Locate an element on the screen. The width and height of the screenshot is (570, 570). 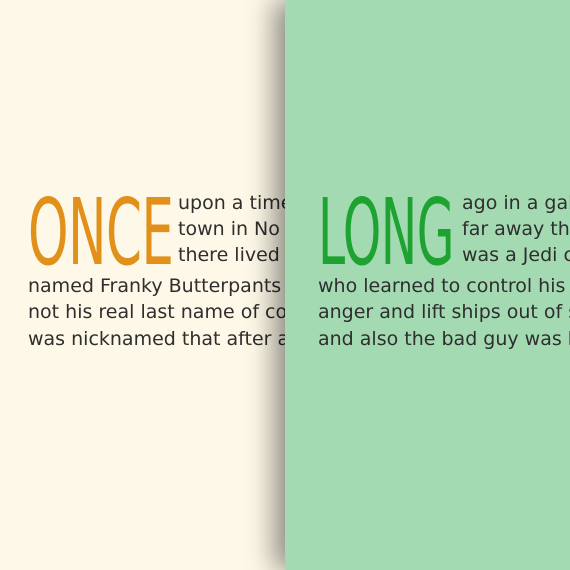
paragraph-line: and also the bad guy was h is located at coordinates (444, 339).